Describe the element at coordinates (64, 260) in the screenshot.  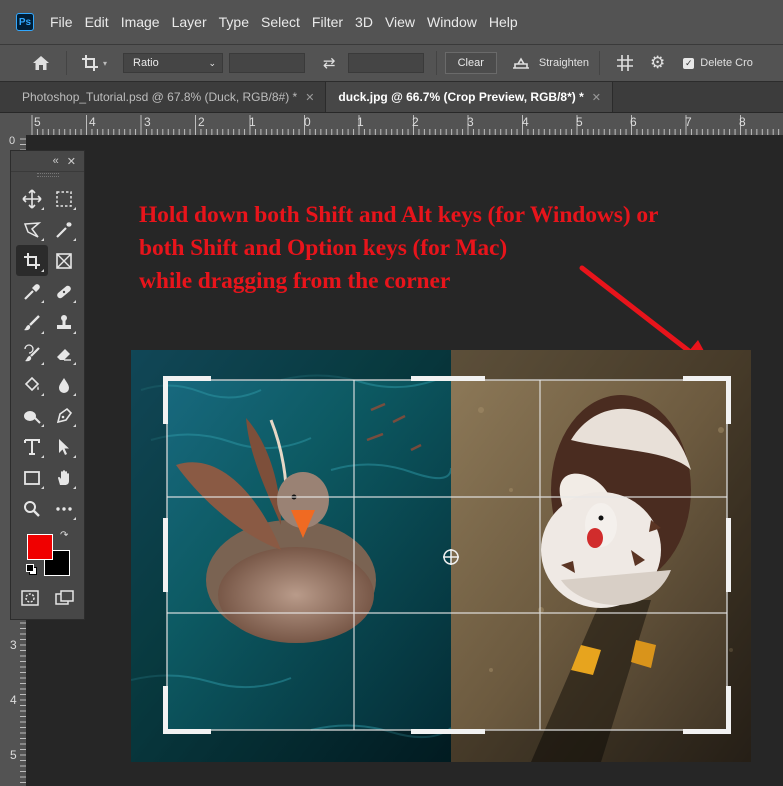
I see `frame-icon` at that location.